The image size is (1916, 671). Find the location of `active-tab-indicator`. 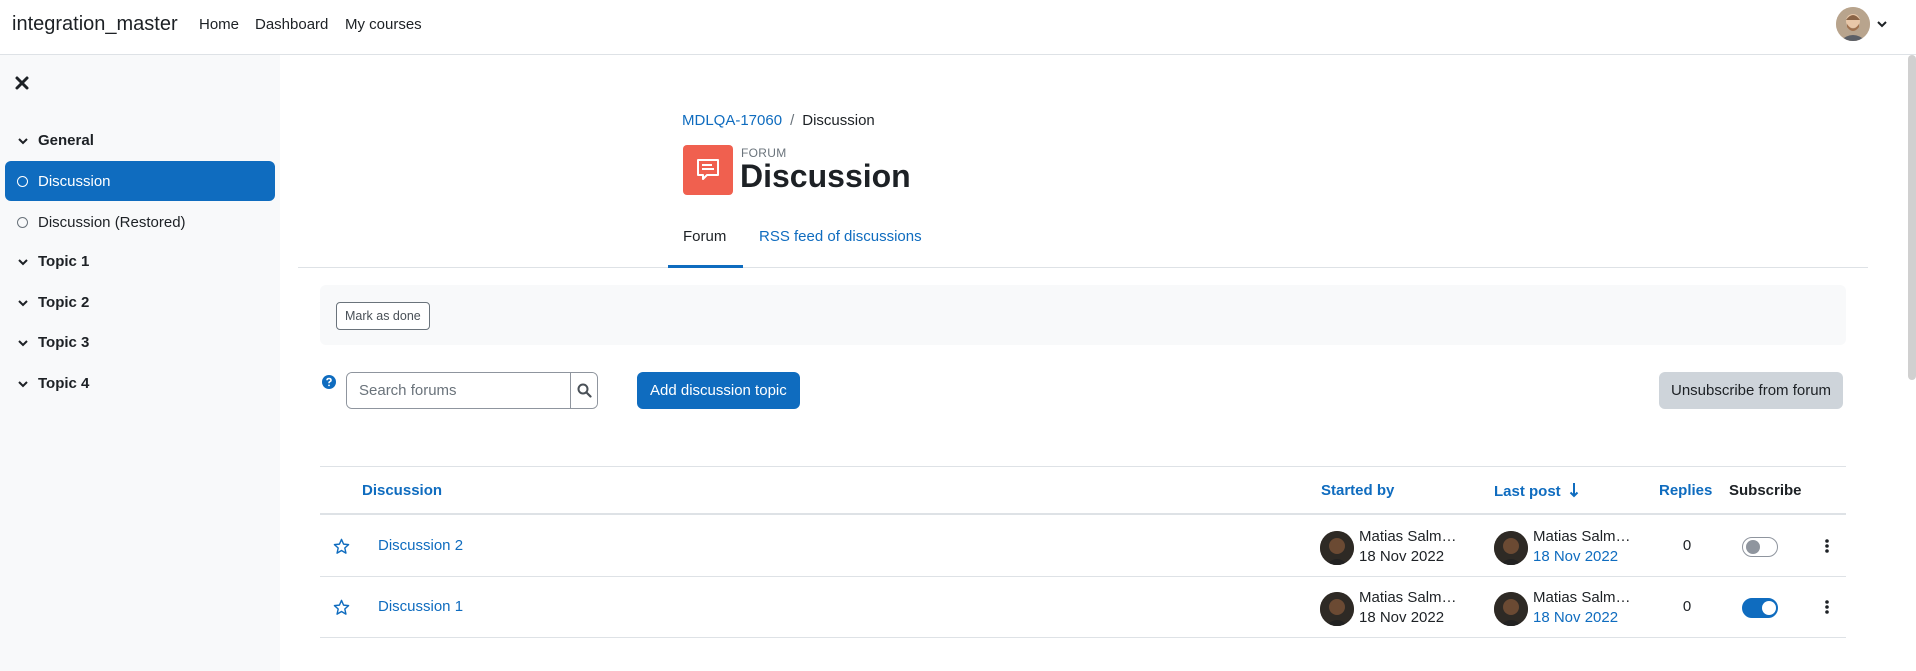

active-tab-indicator is located at coordinates (705, 266).